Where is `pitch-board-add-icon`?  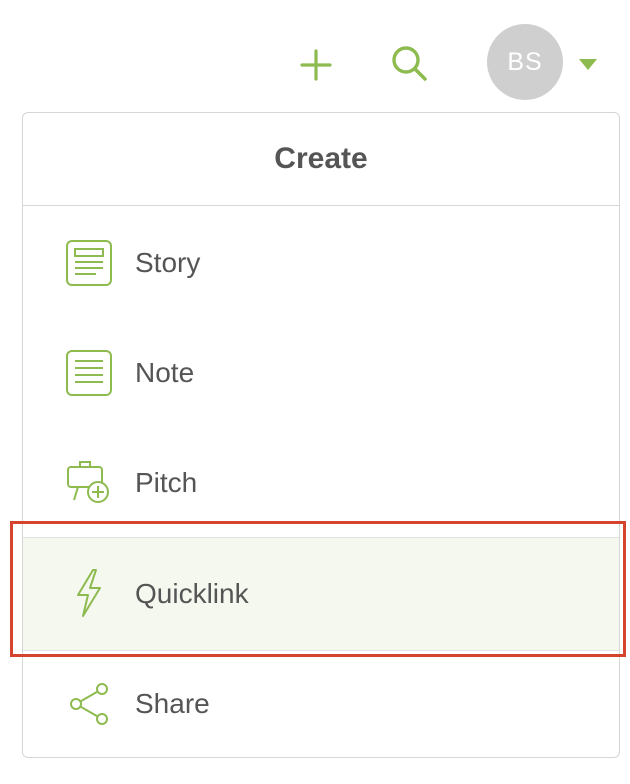 pitch-board-add-icon is located at coordinates (89, 483).